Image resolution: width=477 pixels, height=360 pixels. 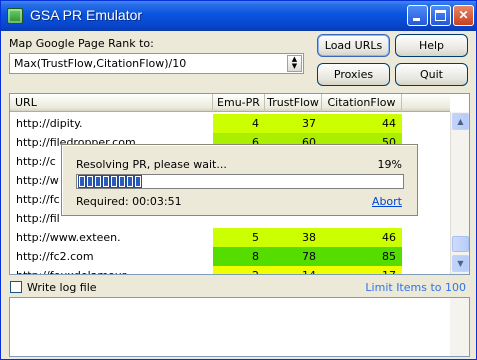 What do you see at coordinates (460, 263) in the screenshot?
I see `scroll-down-icon: ▼` at bounding box center [460, 263].